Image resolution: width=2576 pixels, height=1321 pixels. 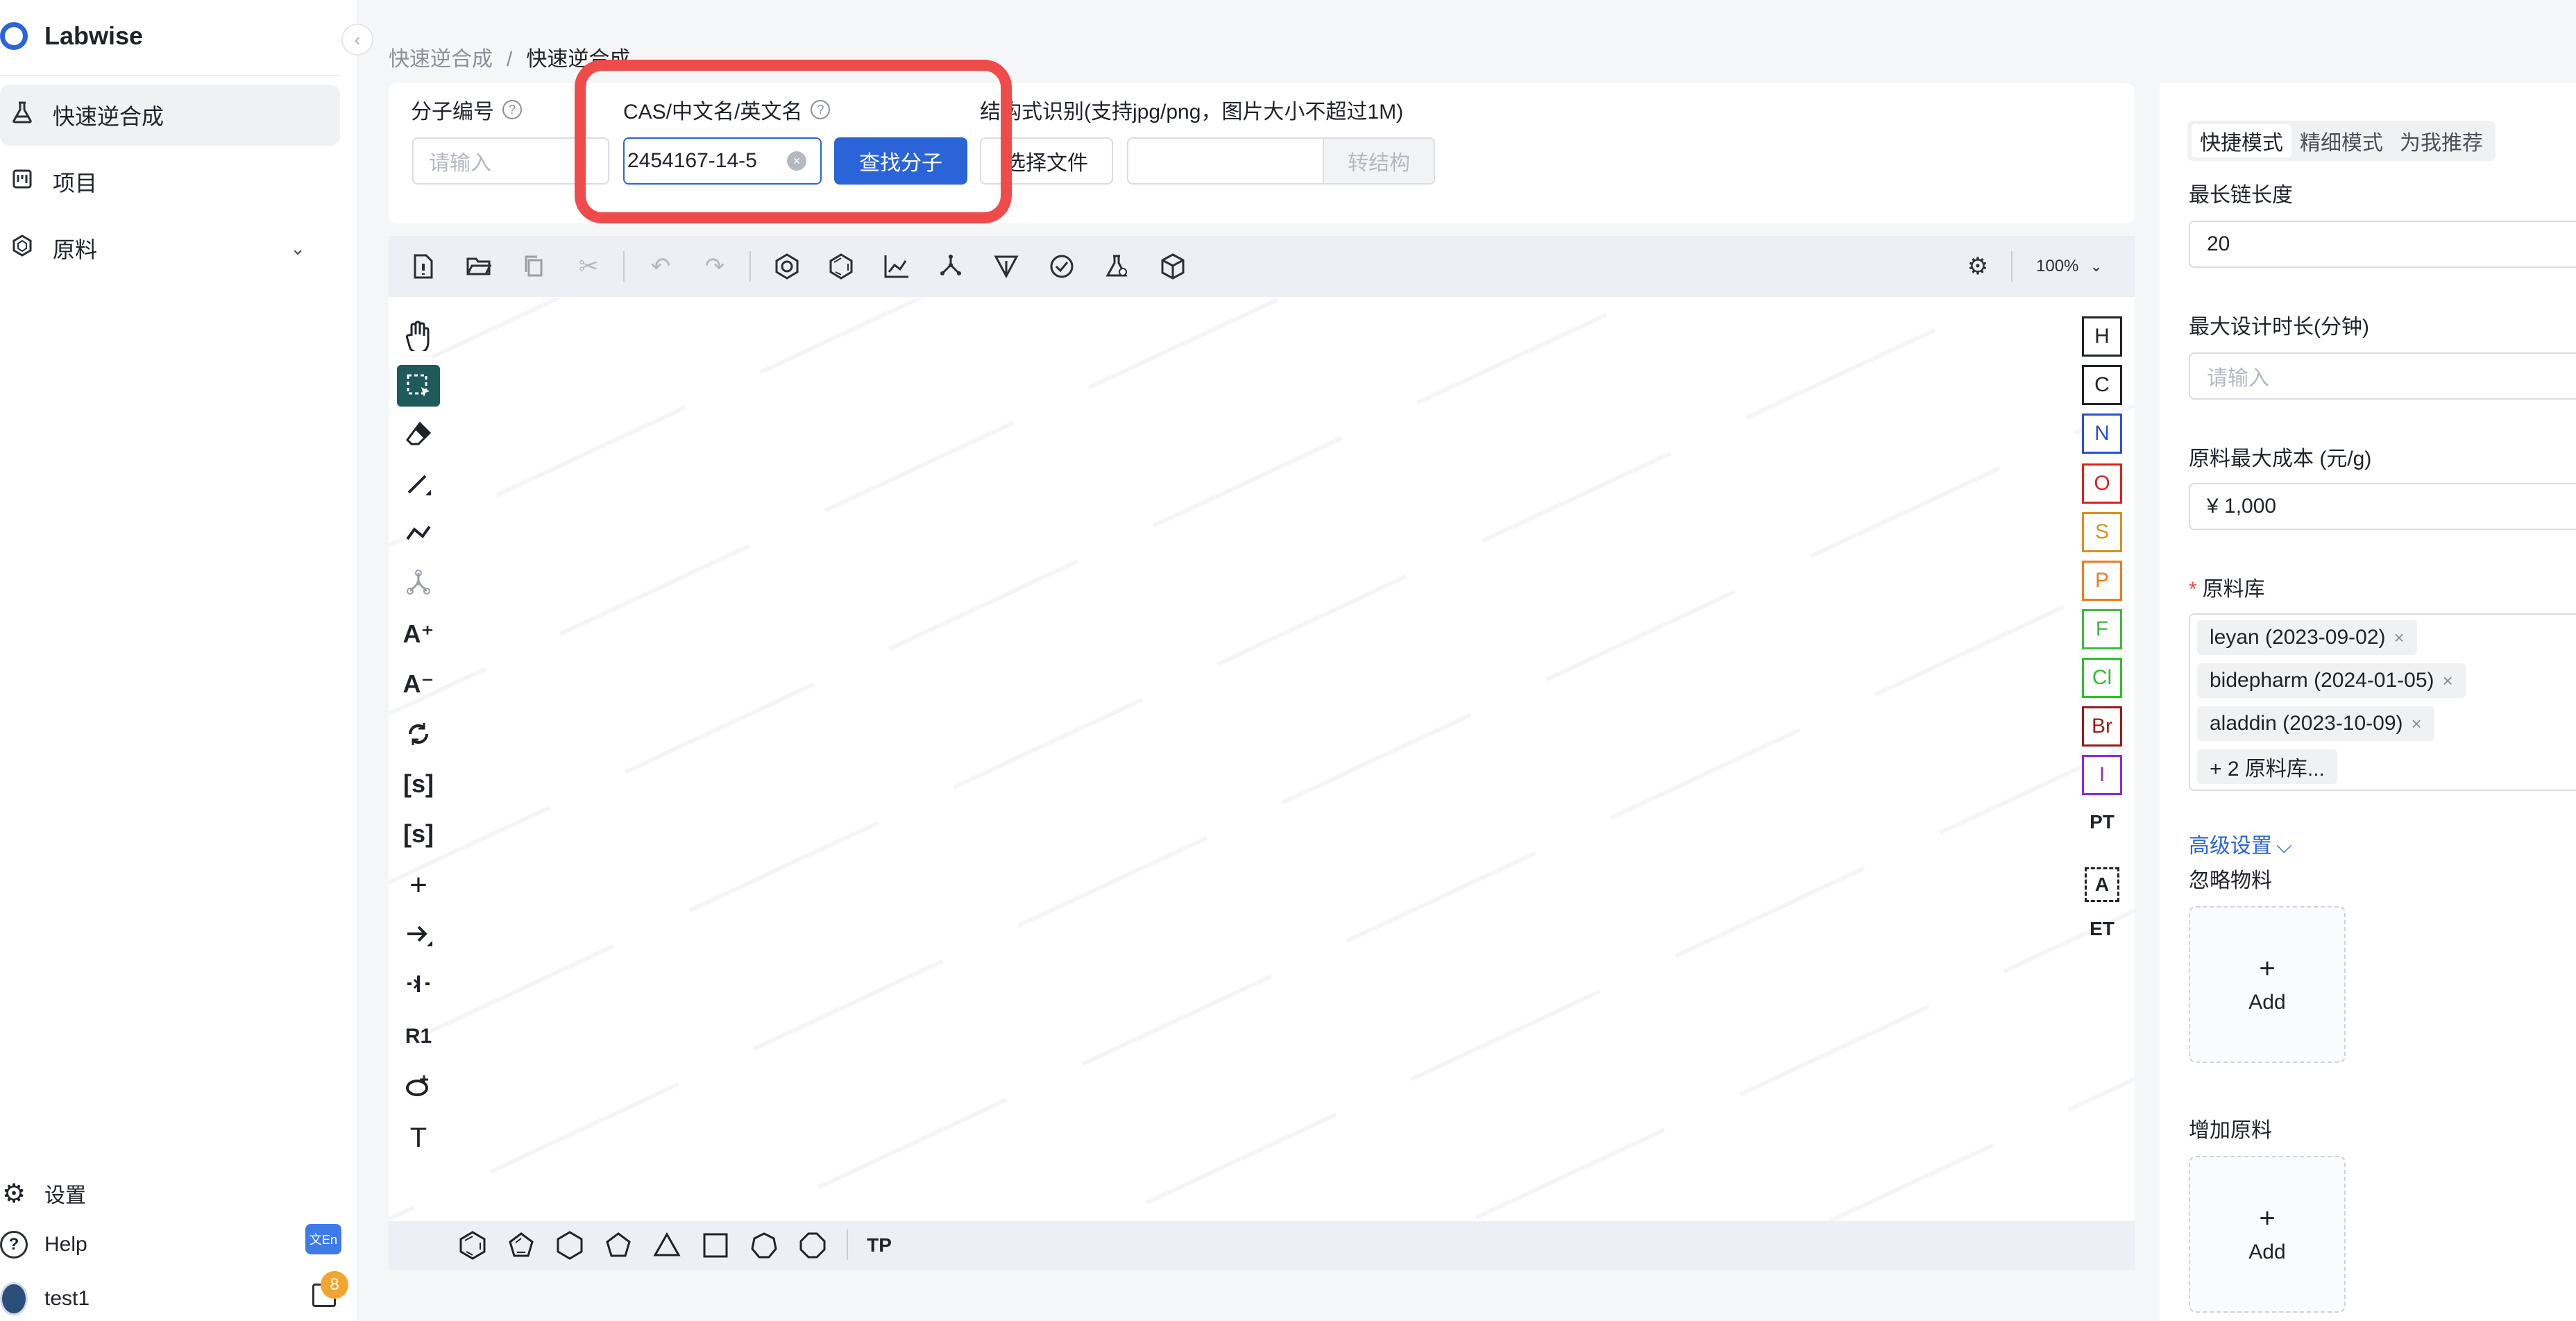 I want to click on eraser-icon, so click(x=418, y=434).